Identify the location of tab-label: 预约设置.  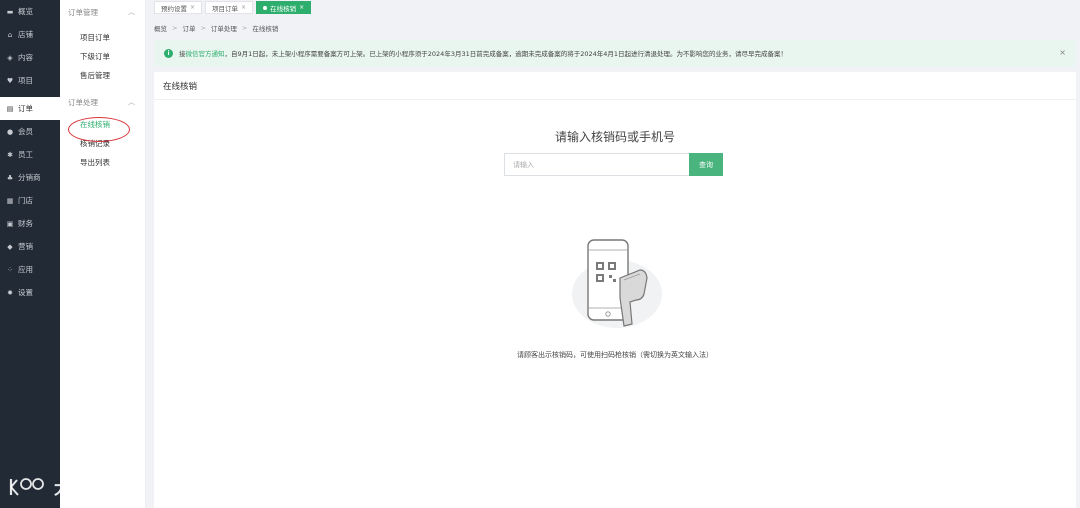
(174, 8).